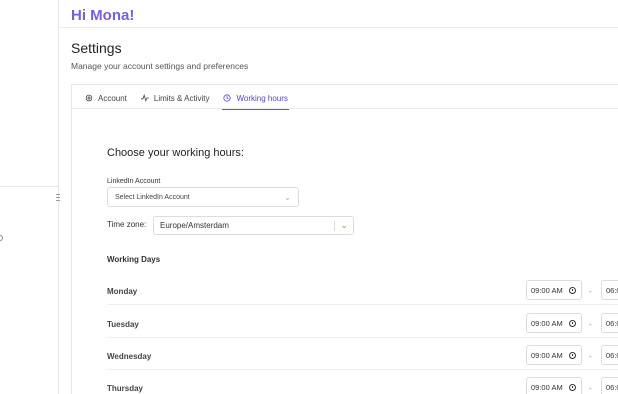  Describe the element at coordinates (334, 226) in the screenshot. I see `timezone-separator` at that location.